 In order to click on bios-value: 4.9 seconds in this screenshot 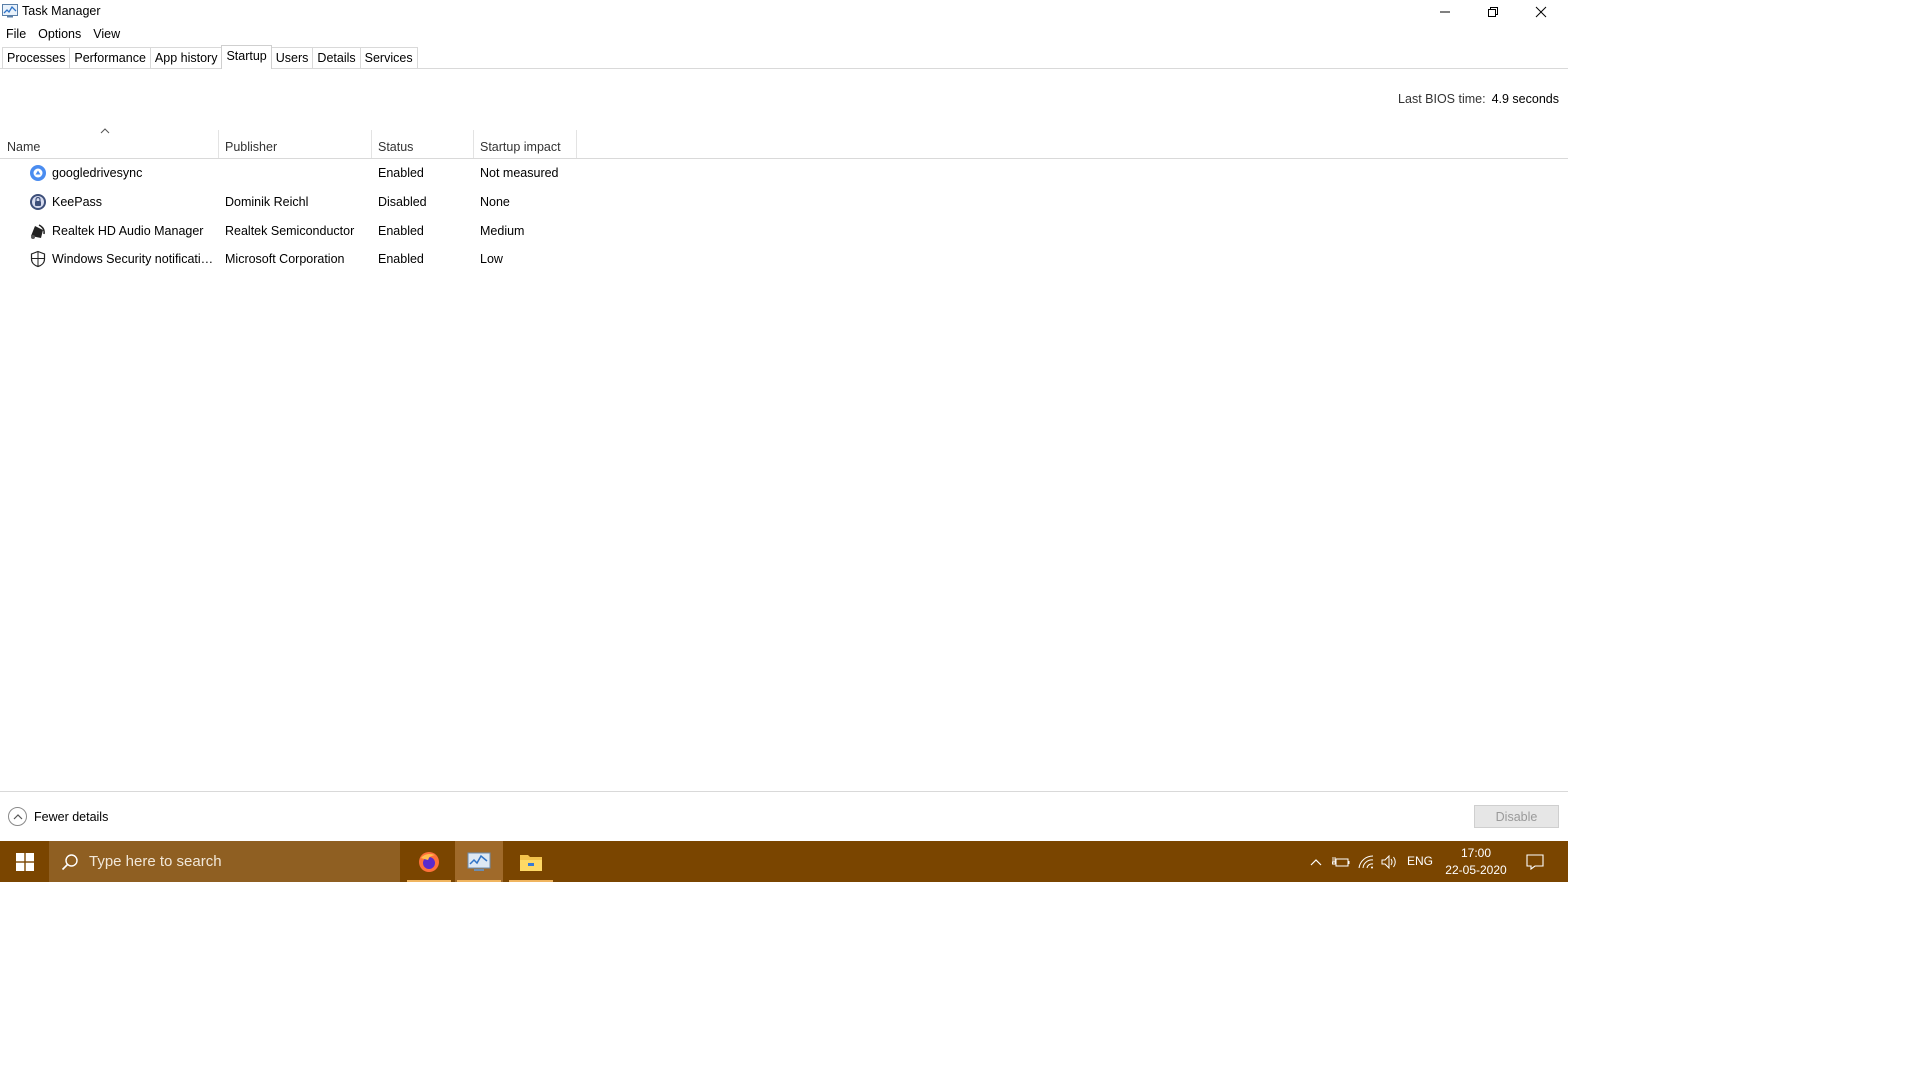, I will do `click(1525, 99)`.